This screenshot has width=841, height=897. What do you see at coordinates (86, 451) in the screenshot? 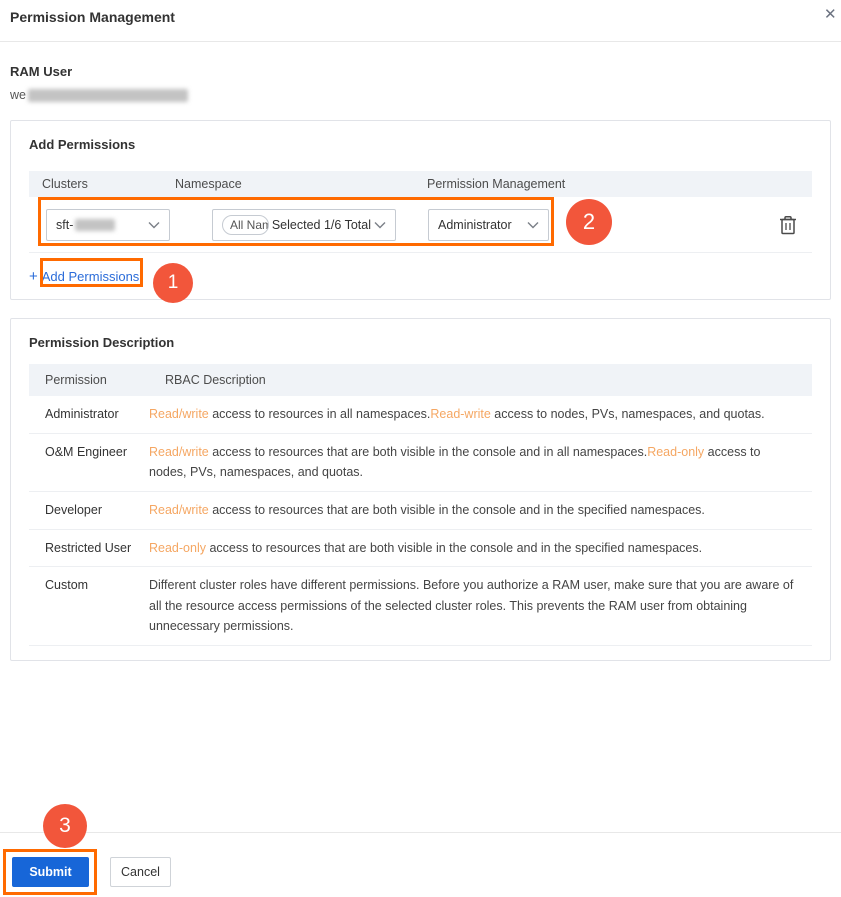
I see `permission-name: O&M Engineer` at bounding box center [86, 451].